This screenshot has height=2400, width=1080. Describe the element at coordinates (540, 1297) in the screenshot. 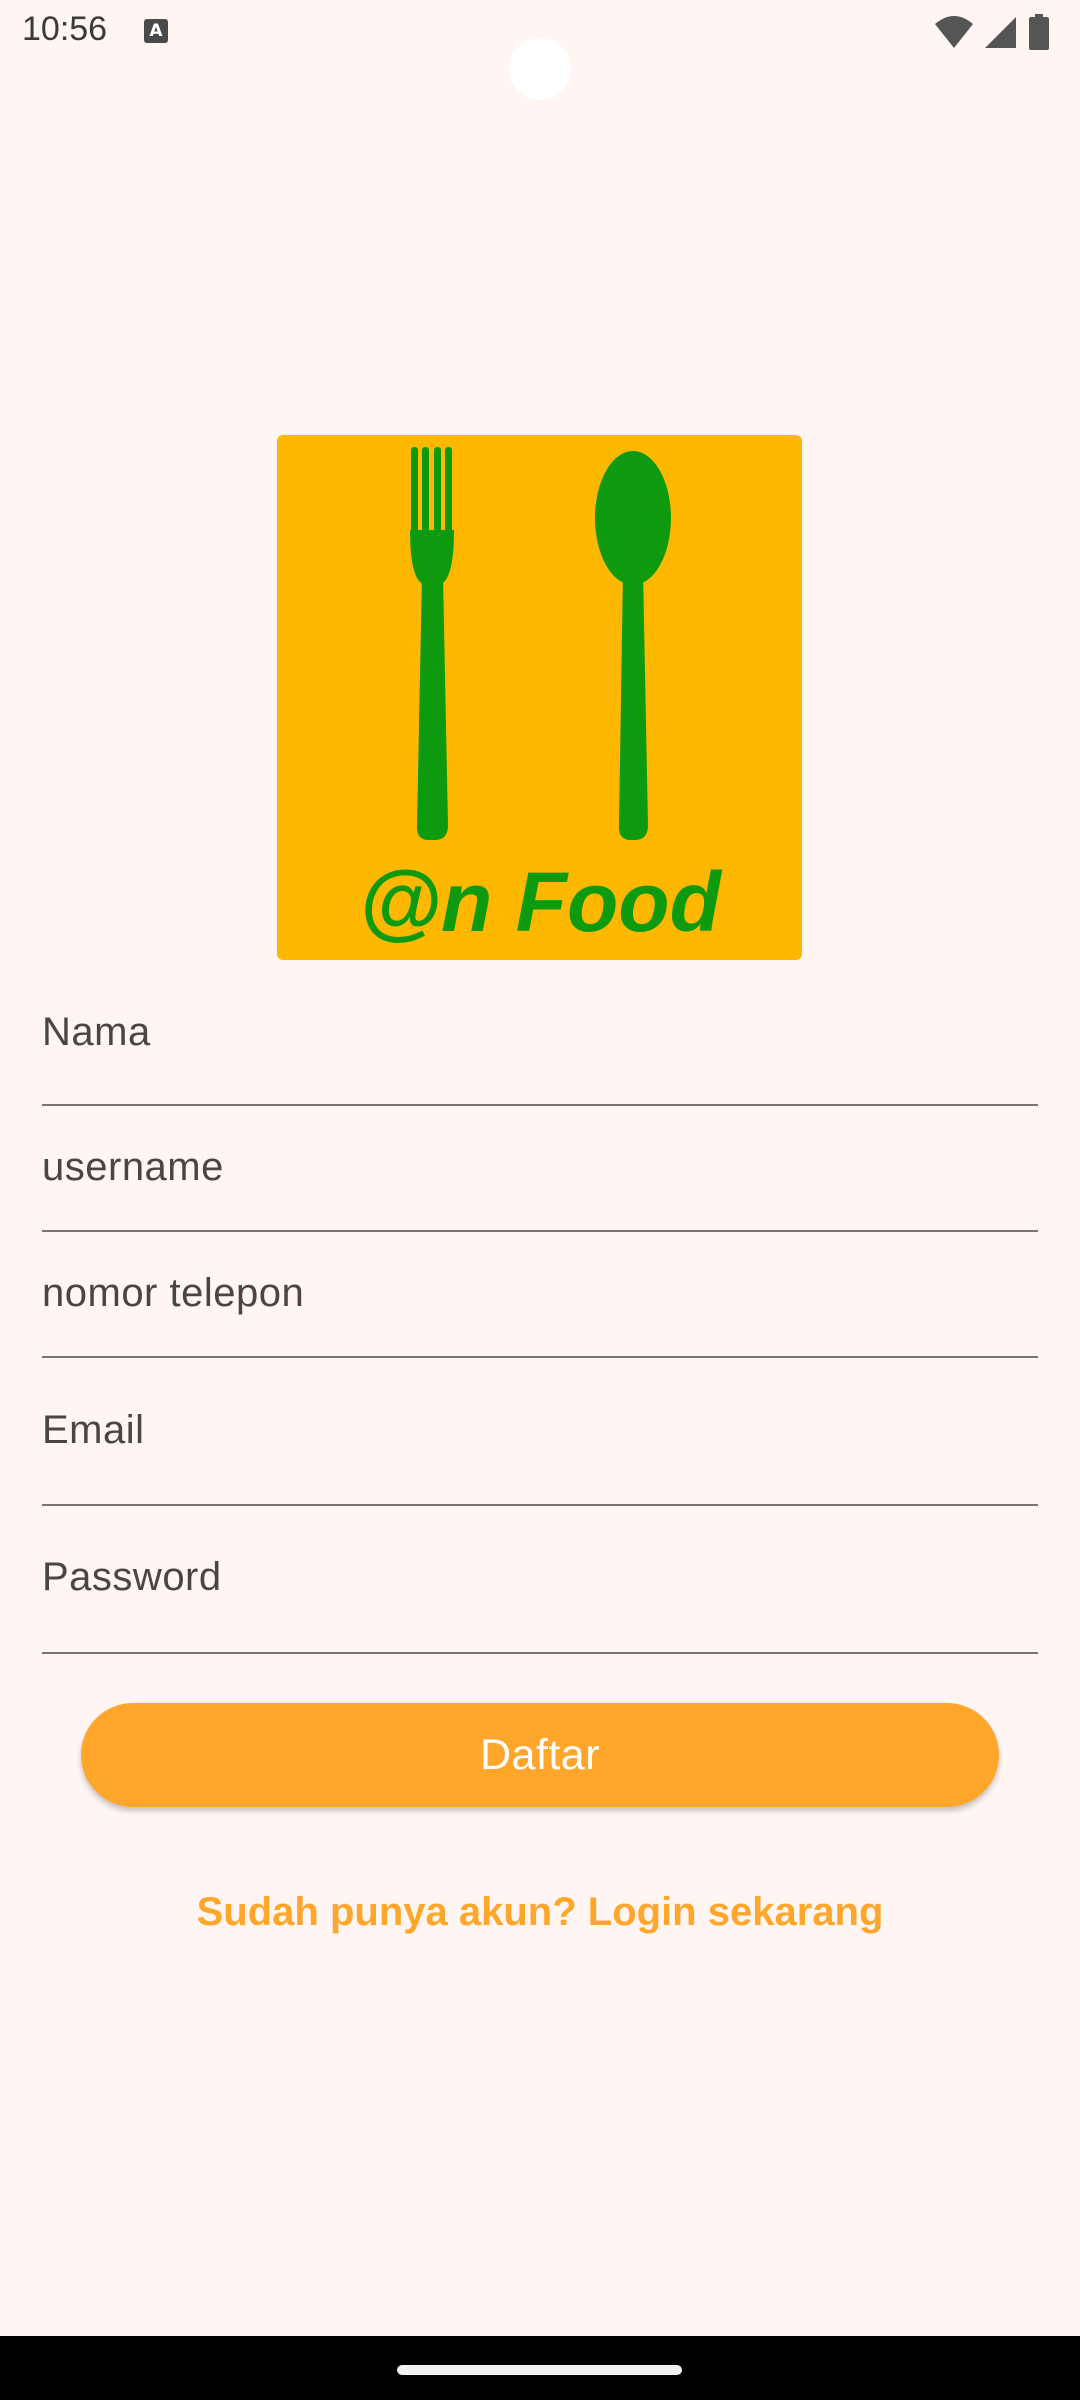

I see `phone-field: nomor telepon` at that location.